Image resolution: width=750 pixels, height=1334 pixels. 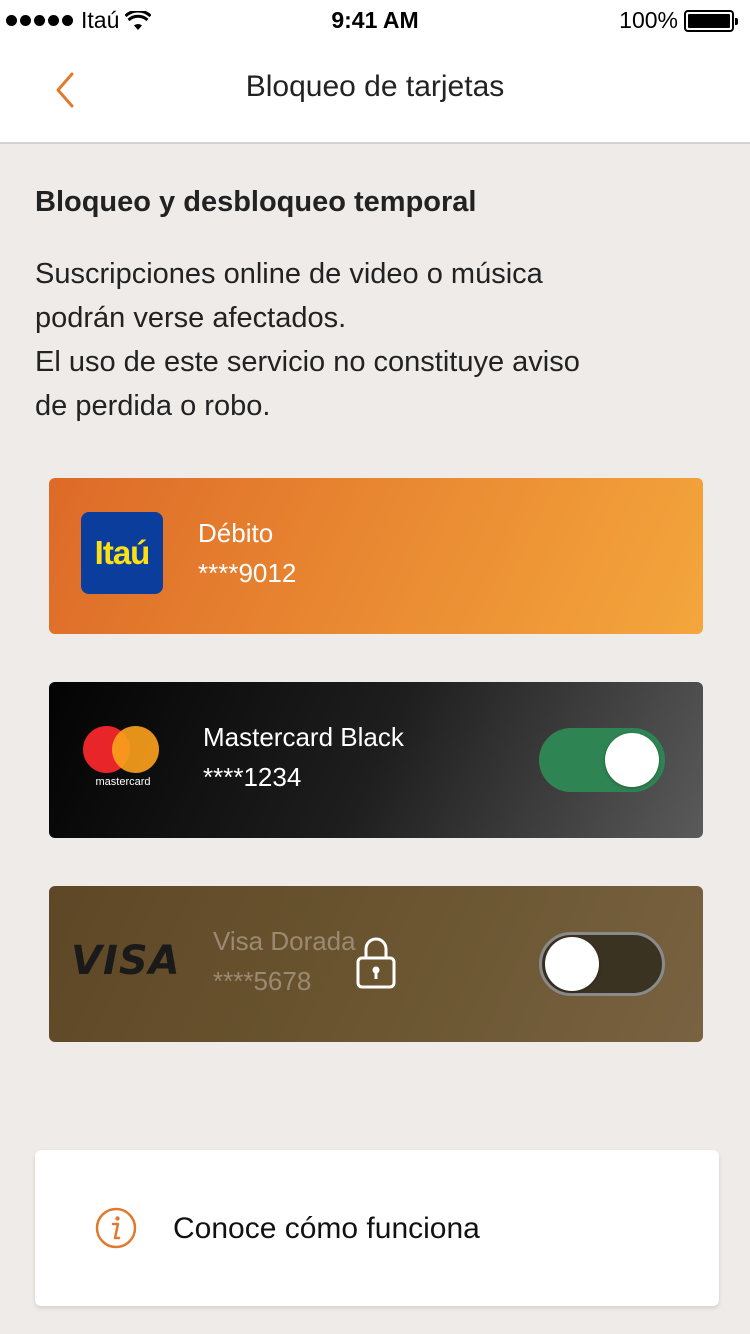 What do you see at coordinates (122, 758) in the screenshot?
I see `mastercard-logo: mastercard` at bounding box center [122, 758].